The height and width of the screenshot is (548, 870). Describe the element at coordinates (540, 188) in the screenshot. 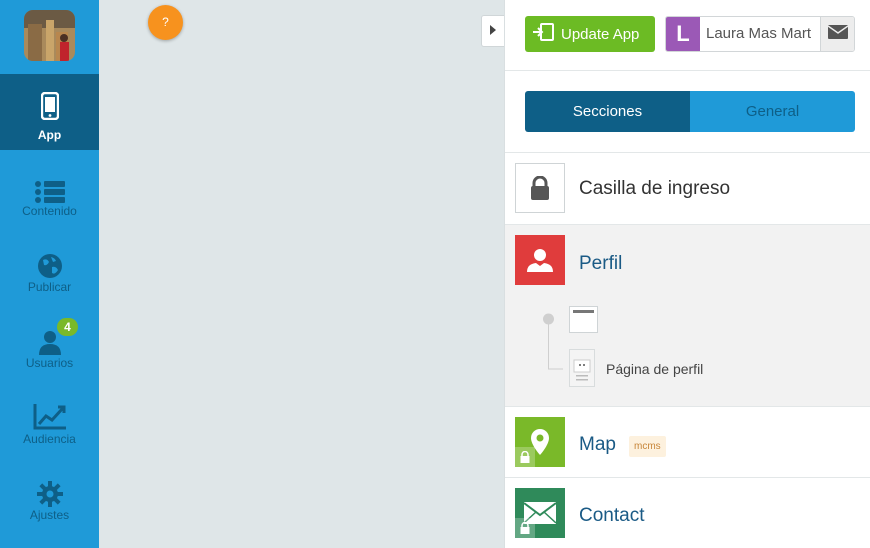

I see `lock-icon` at that location.